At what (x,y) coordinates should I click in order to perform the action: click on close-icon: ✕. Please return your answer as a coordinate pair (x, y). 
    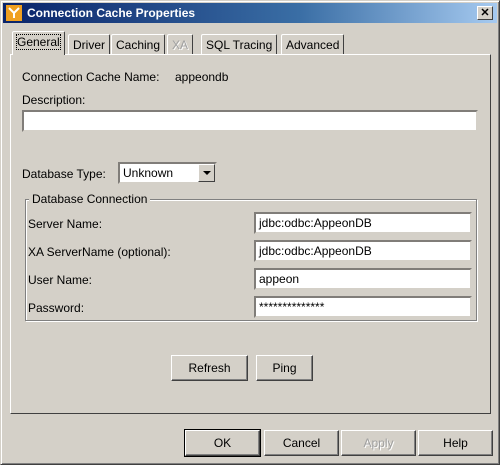
    Looking at the image, I should click on (485, 13).